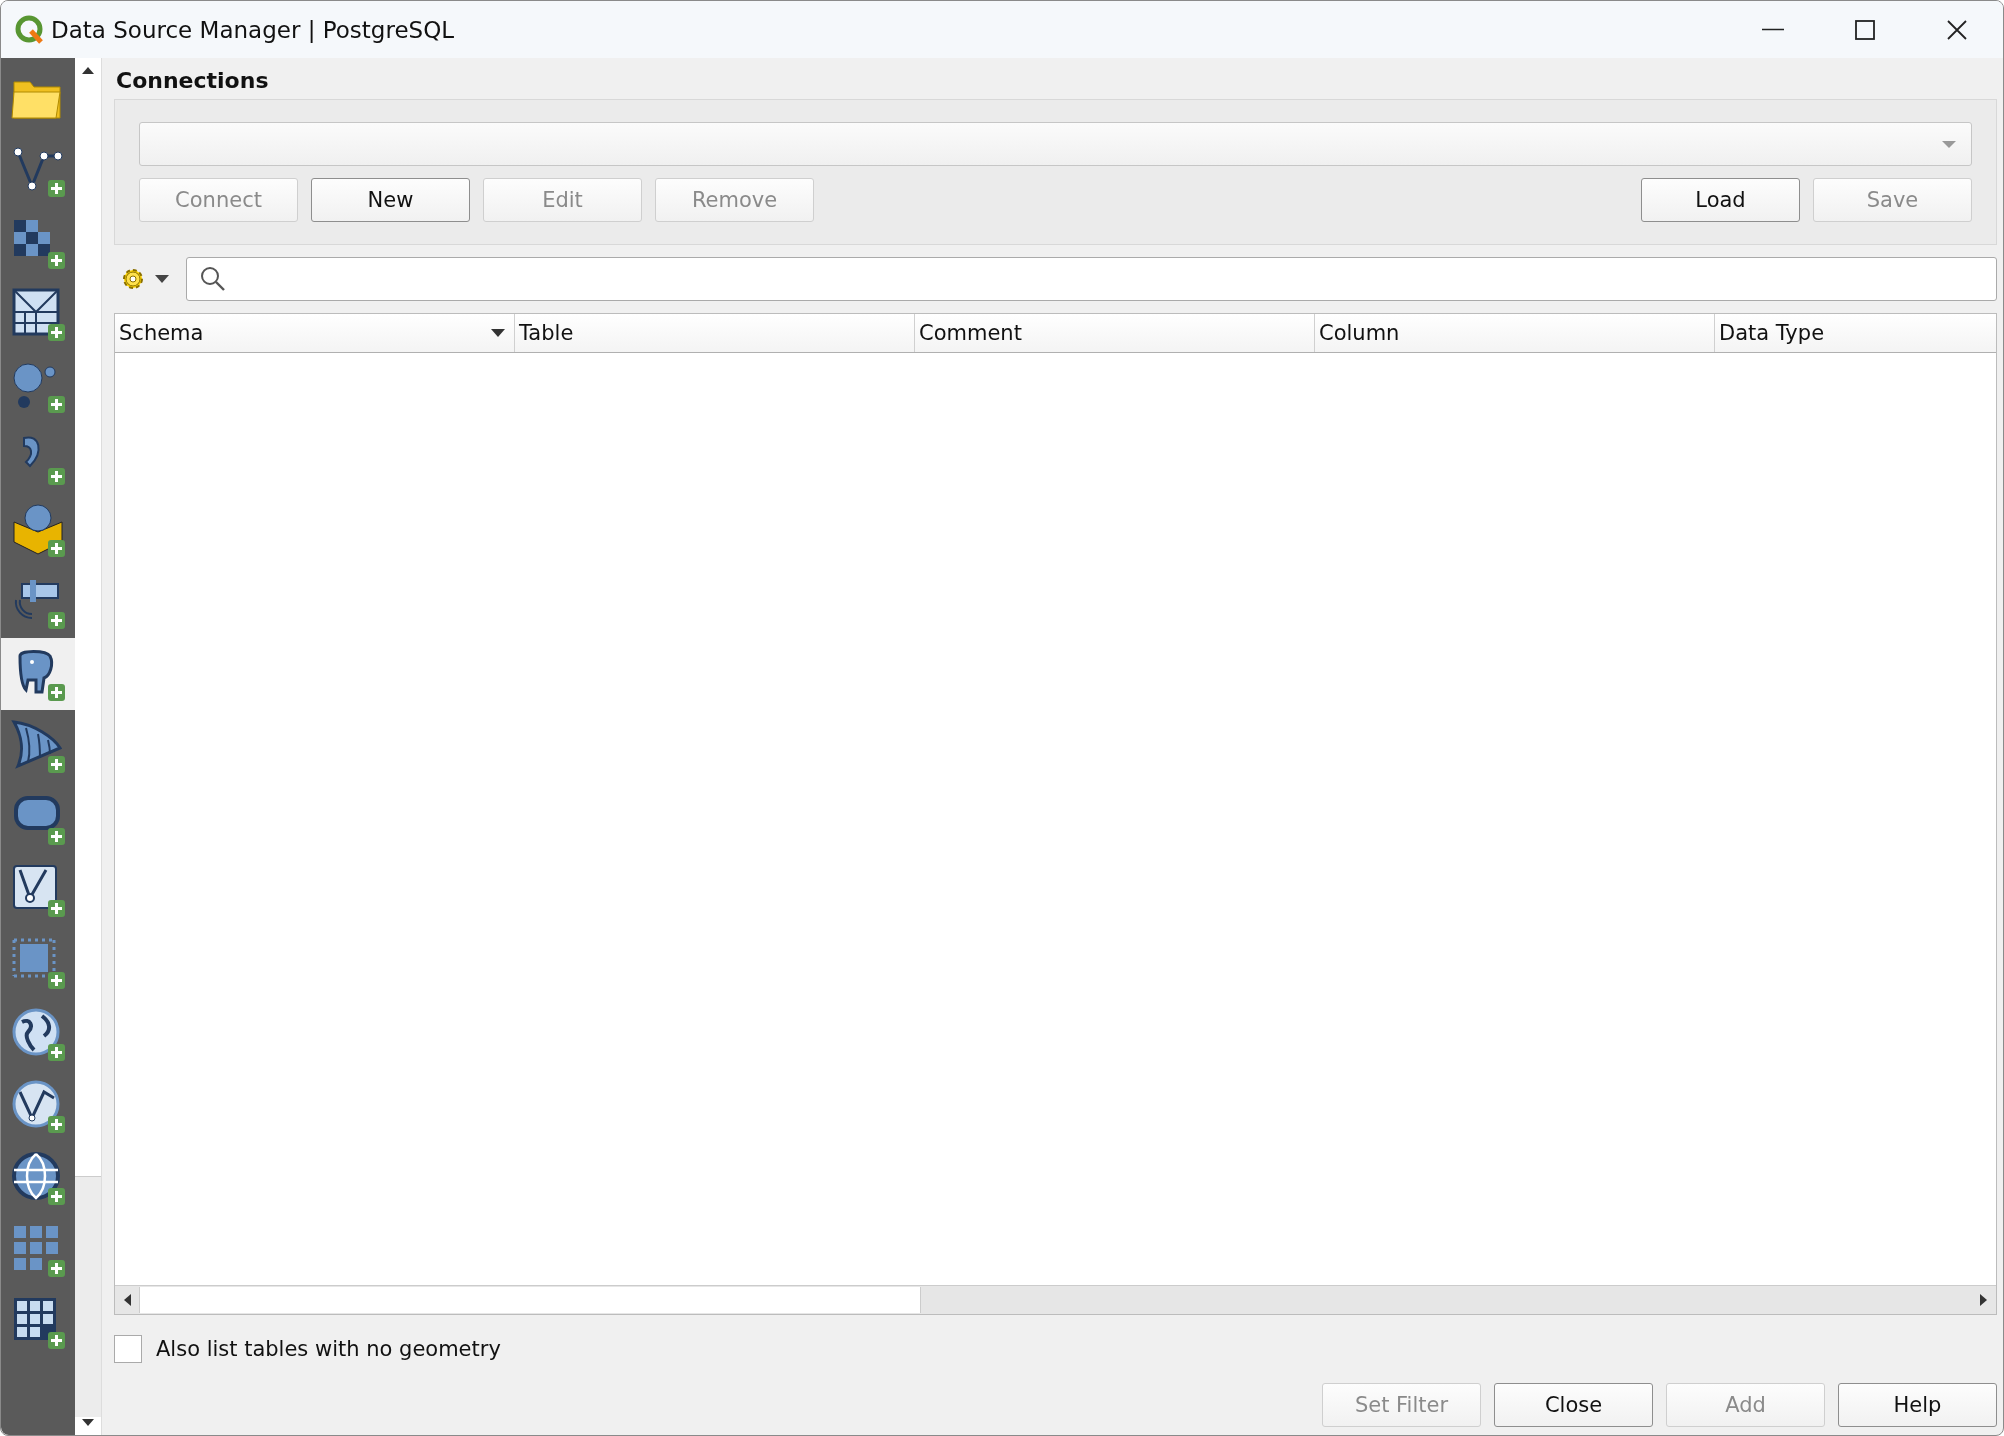 This screenshot has width=2004, height=1436. Describe the element at coordinates (38, 314) in the screenshot. I see `mesh-grid-icon` at that location.